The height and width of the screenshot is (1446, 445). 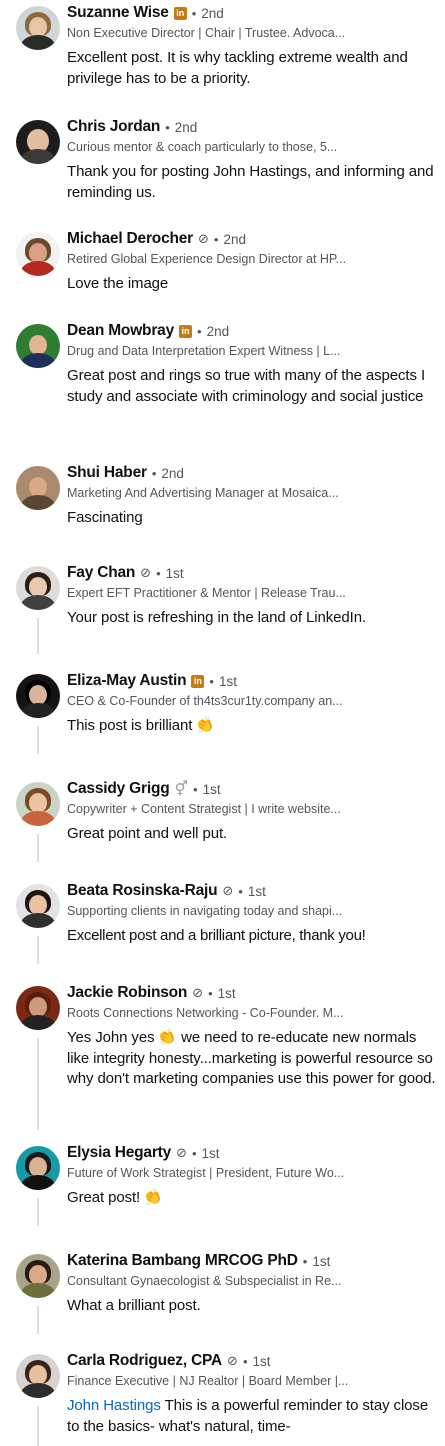 I want to click on commenter-name: Katerina Bambang MRCOG PhD, so click(x=182, y=1261).